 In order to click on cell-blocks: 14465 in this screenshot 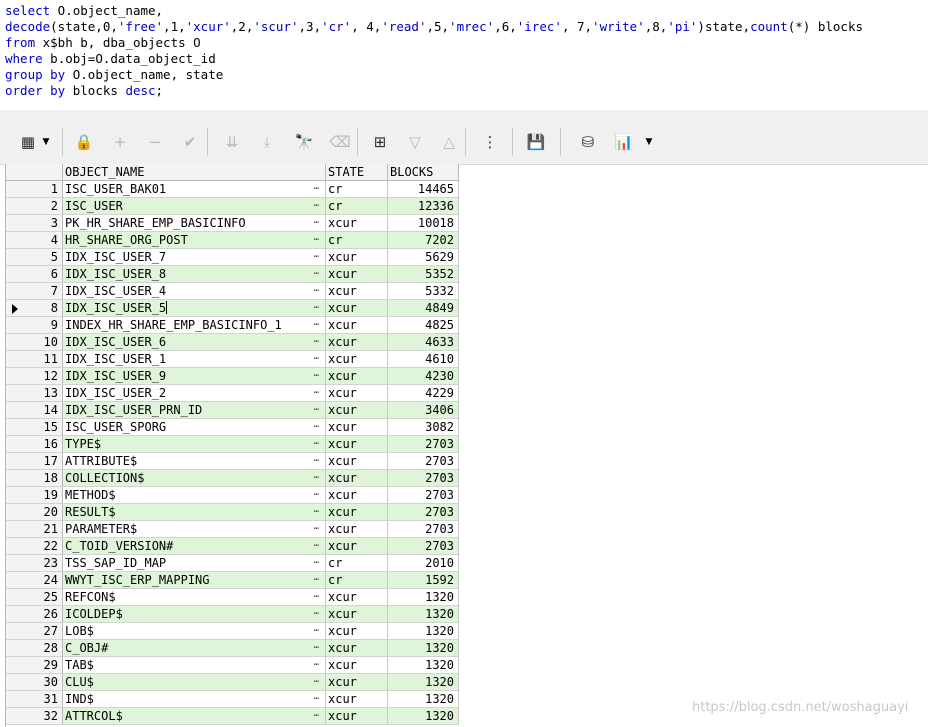, I will do `click(423, 189)`.